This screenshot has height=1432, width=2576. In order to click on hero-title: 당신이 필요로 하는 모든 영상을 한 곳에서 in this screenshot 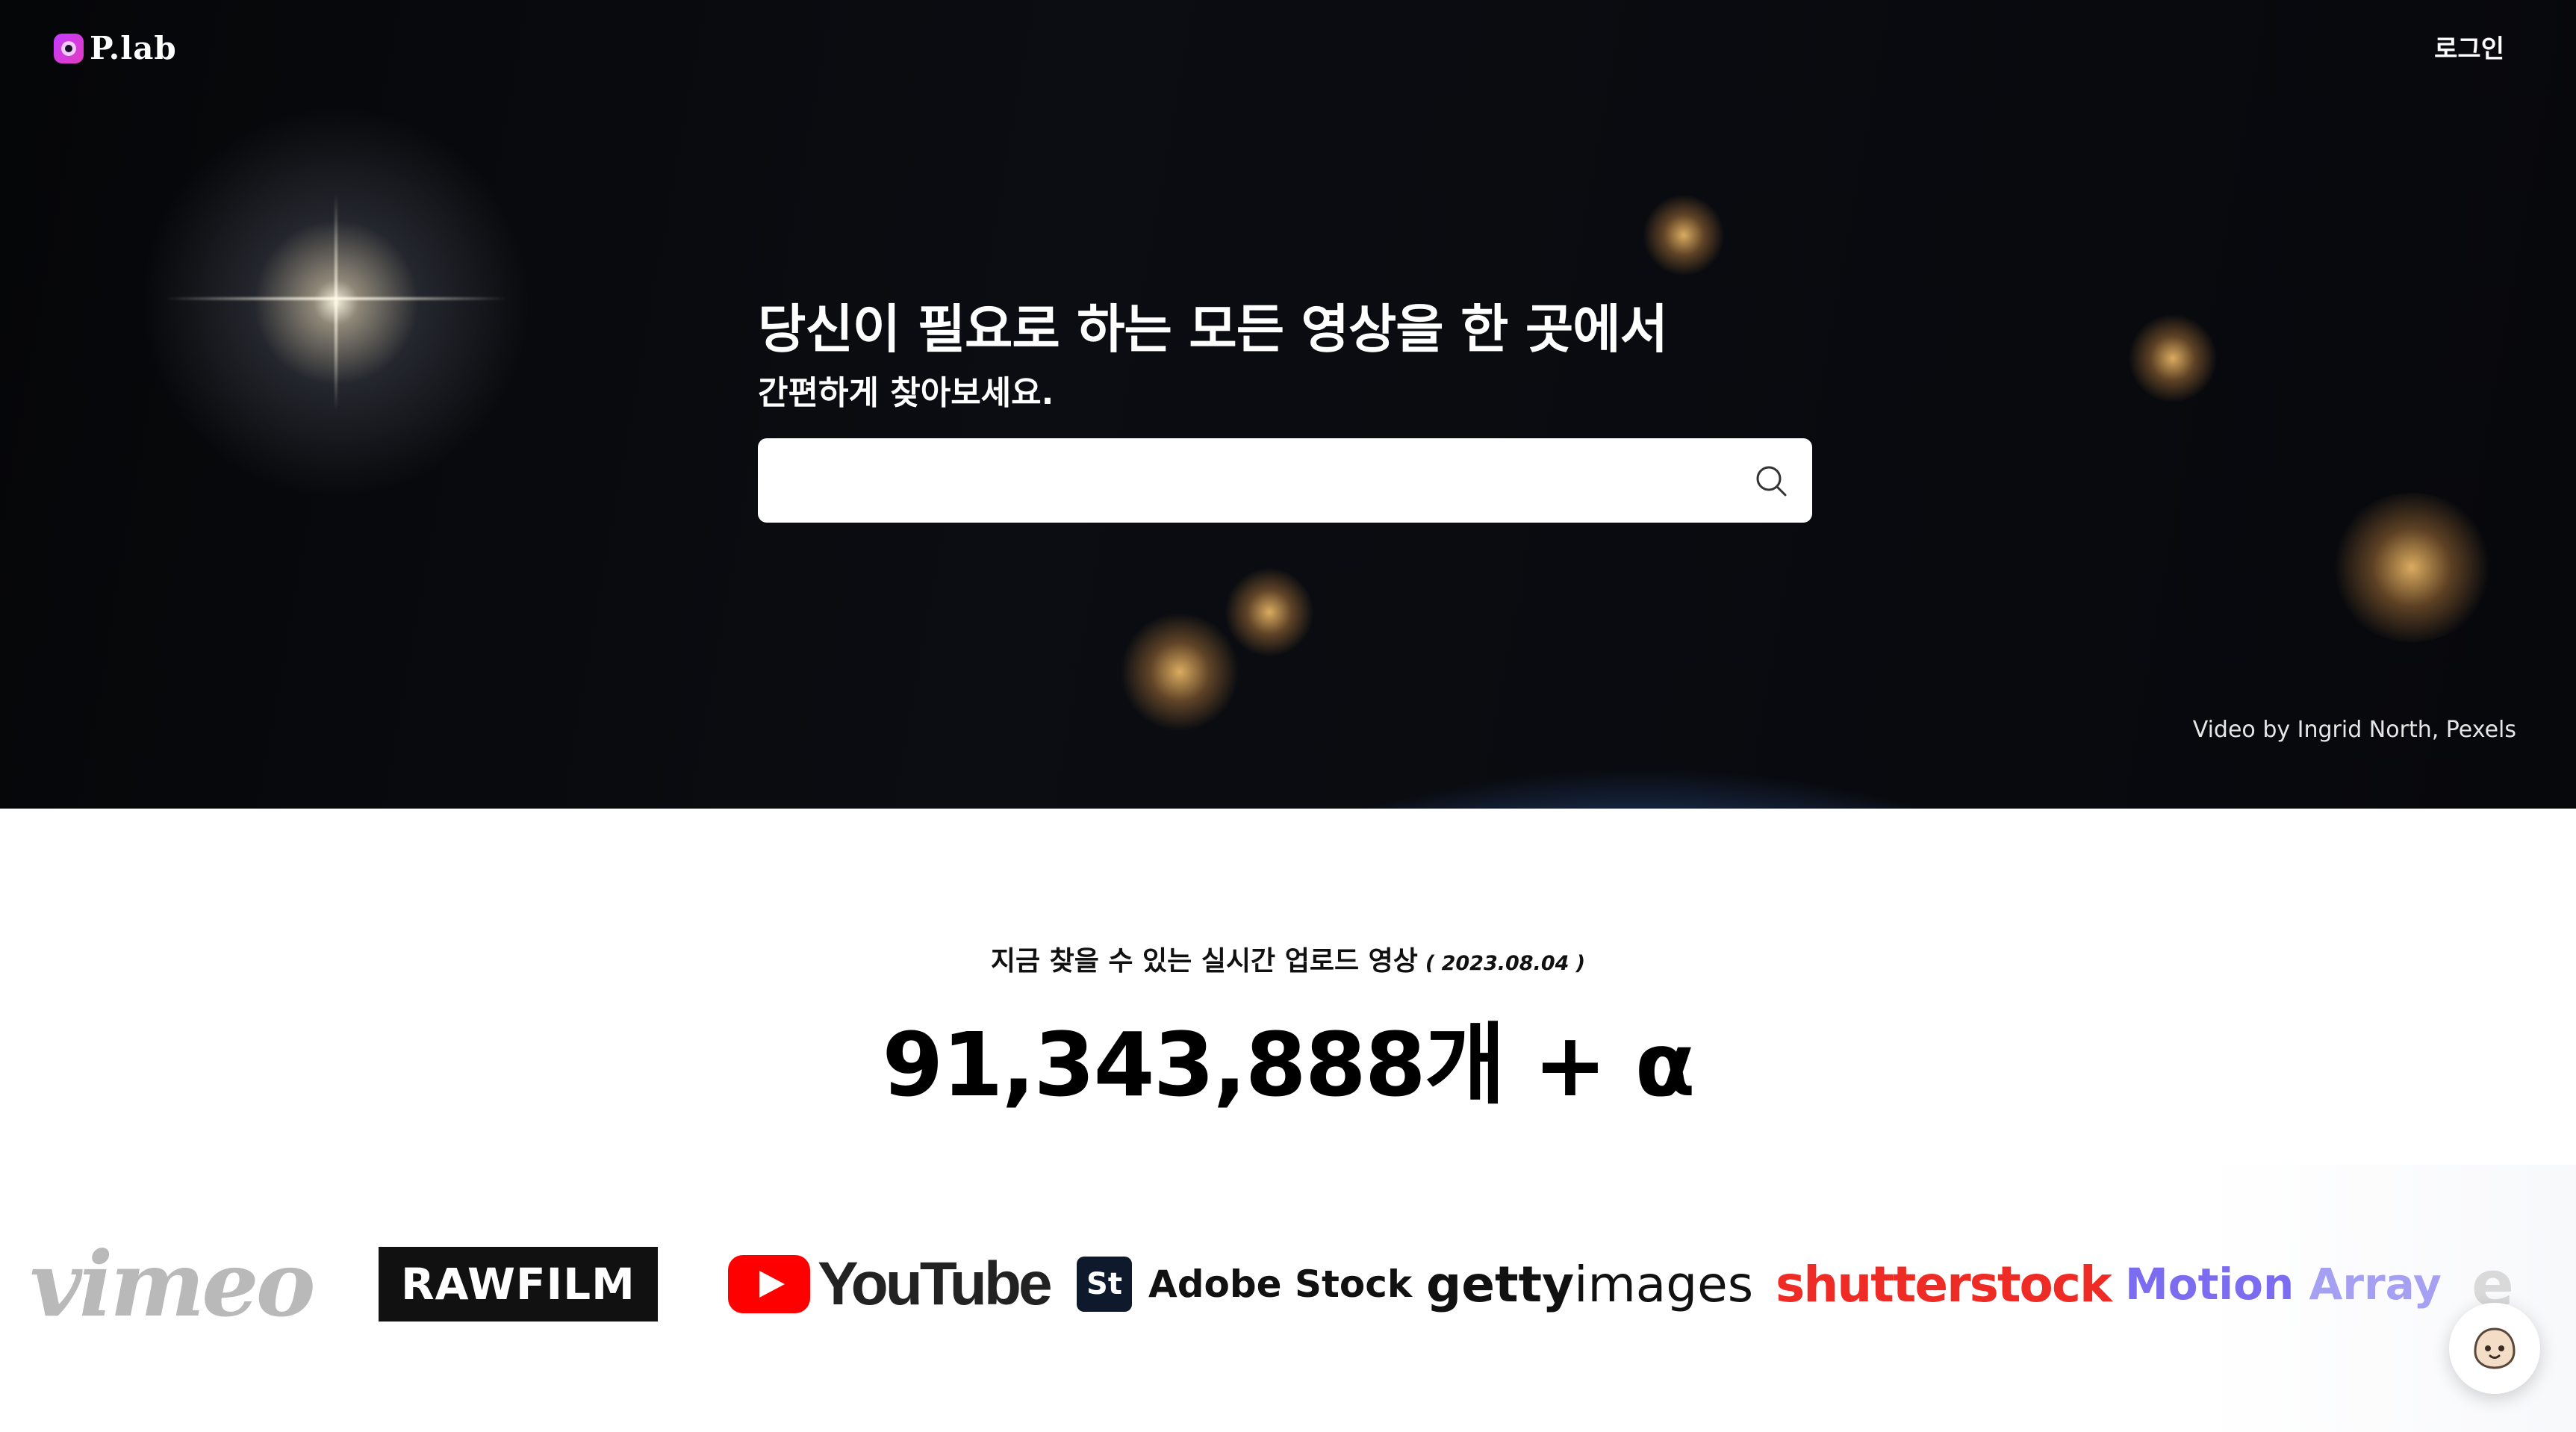, I will do `click(1213, 329)`.